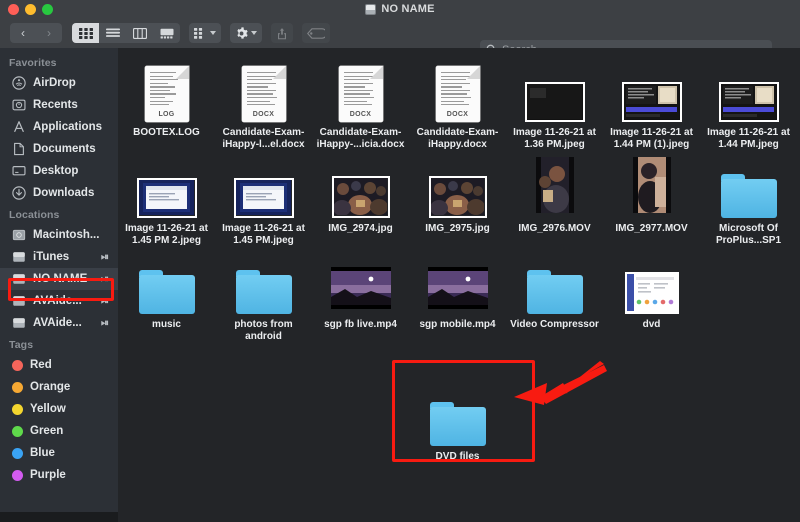  Describe the element at coordinates (59, 431) in the screenshot. I see `sidebar-tag-green: Green` at that location.